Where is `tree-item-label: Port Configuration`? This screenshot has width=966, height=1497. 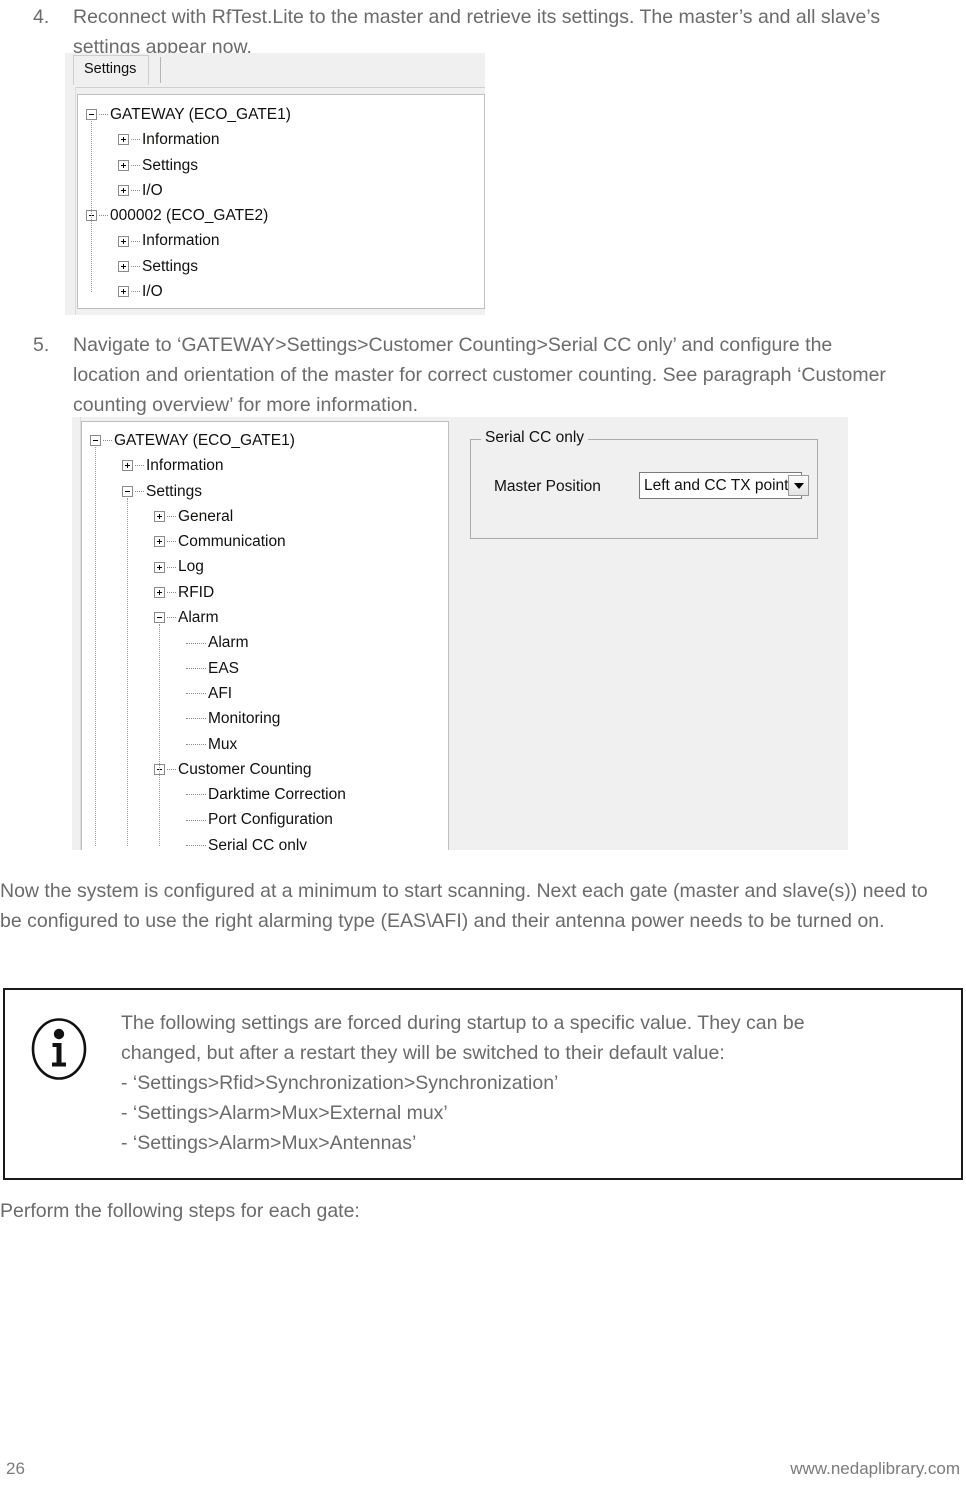 tree-item-label: Port Configuration is located at coordinates (270, 820).